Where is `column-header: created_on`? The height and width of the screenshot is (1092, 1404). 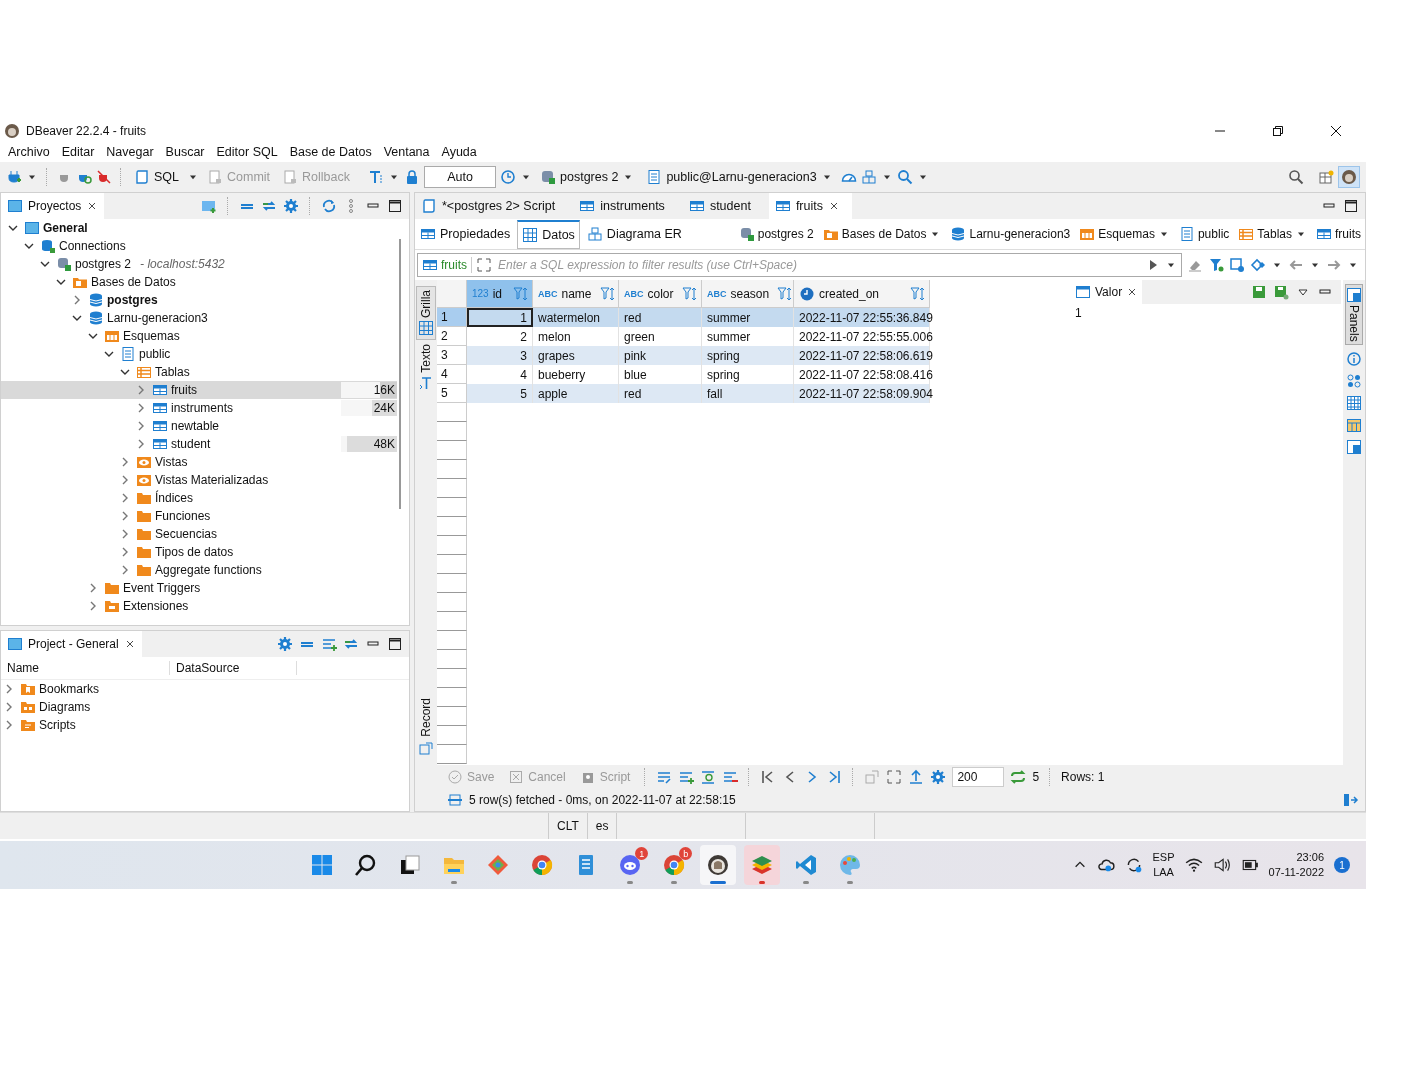 column-header: created_on is located at coordinates (862, 294).